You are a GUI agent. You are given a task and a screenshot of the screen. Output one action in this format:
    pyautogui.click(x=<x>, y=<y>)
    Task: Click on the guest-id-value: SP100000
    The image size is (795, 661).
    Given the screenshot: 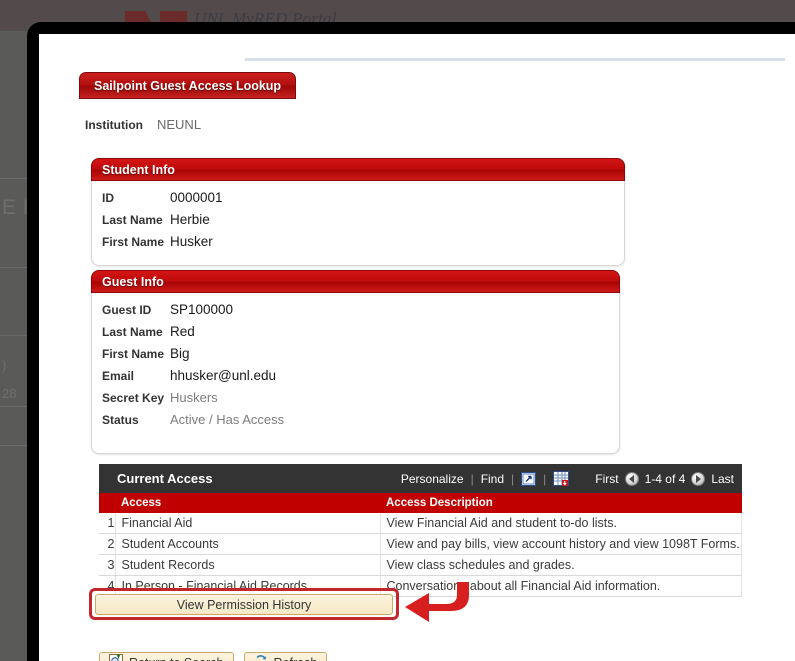 What is the action you would take?
    pyautogui.click(x=202, y=309)
    